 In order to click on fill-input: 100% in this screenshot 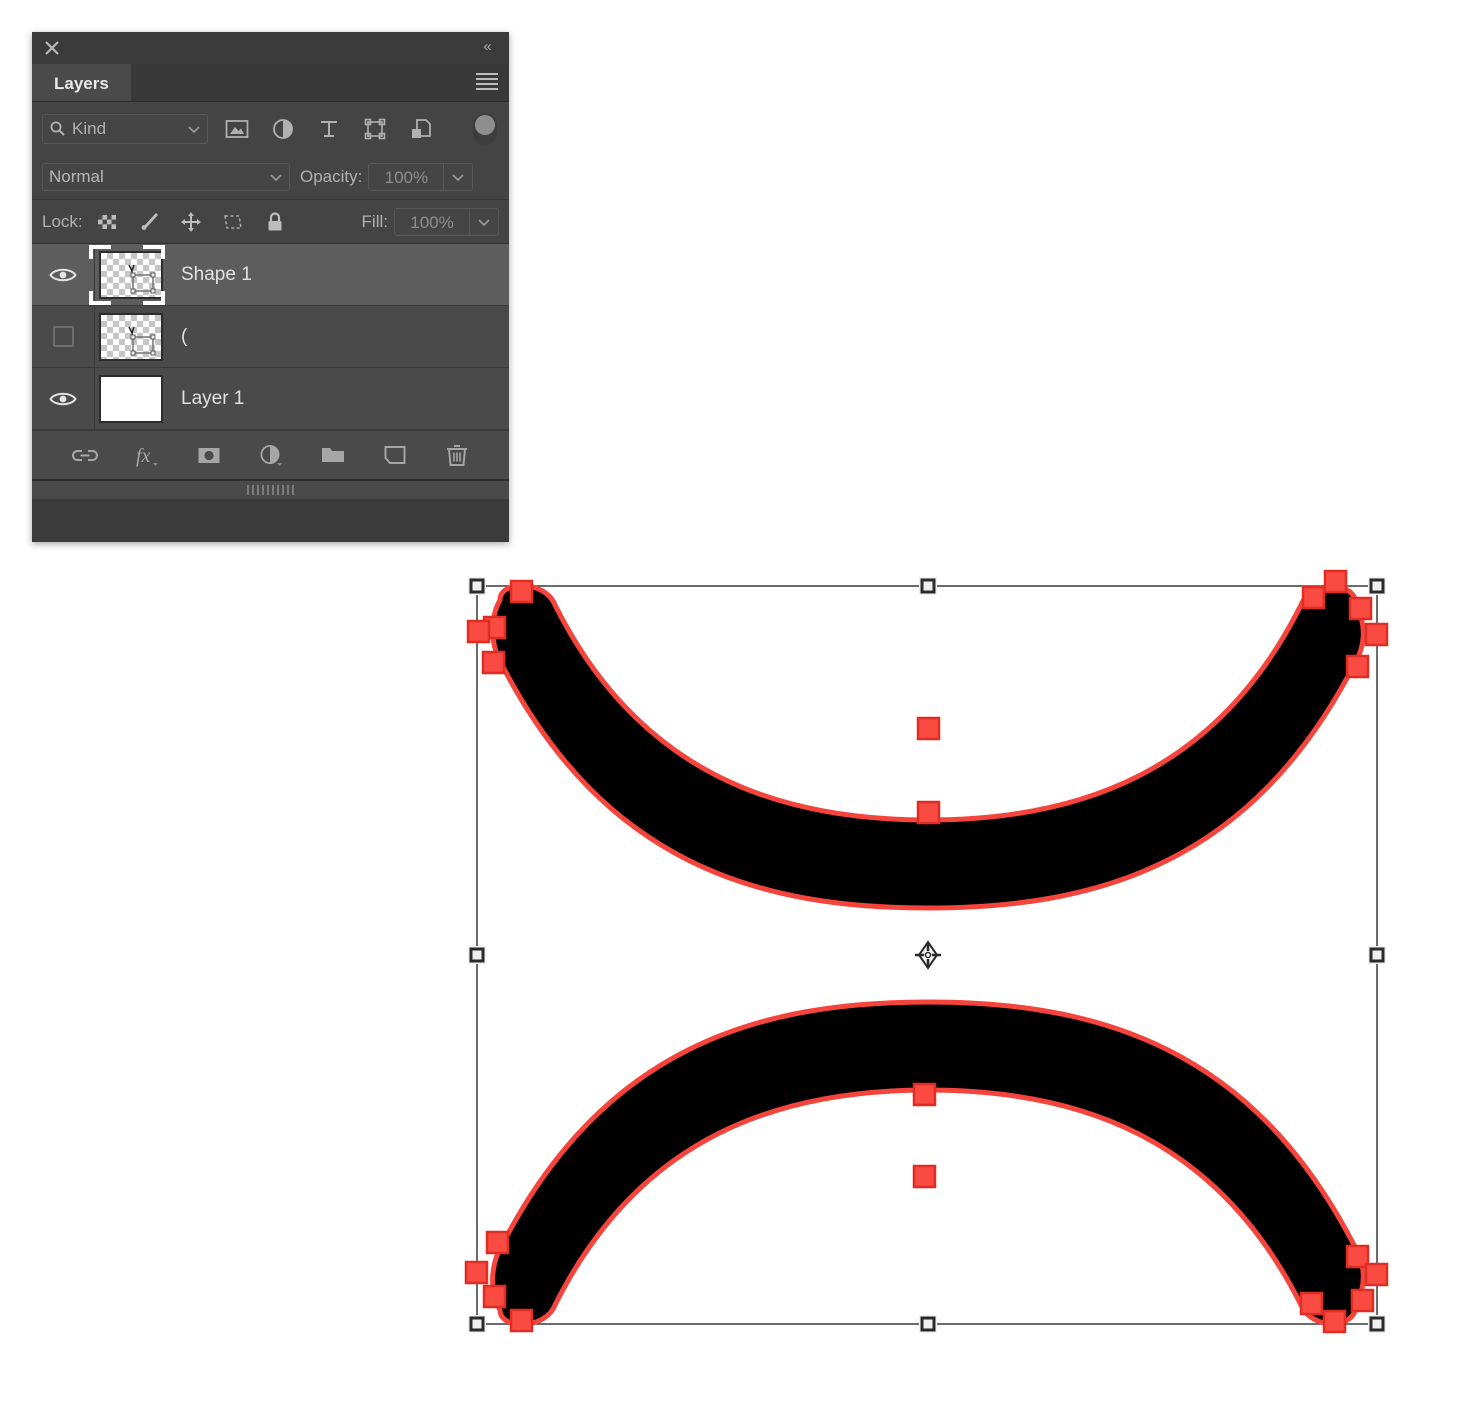, I will do `click(431, 221)`.